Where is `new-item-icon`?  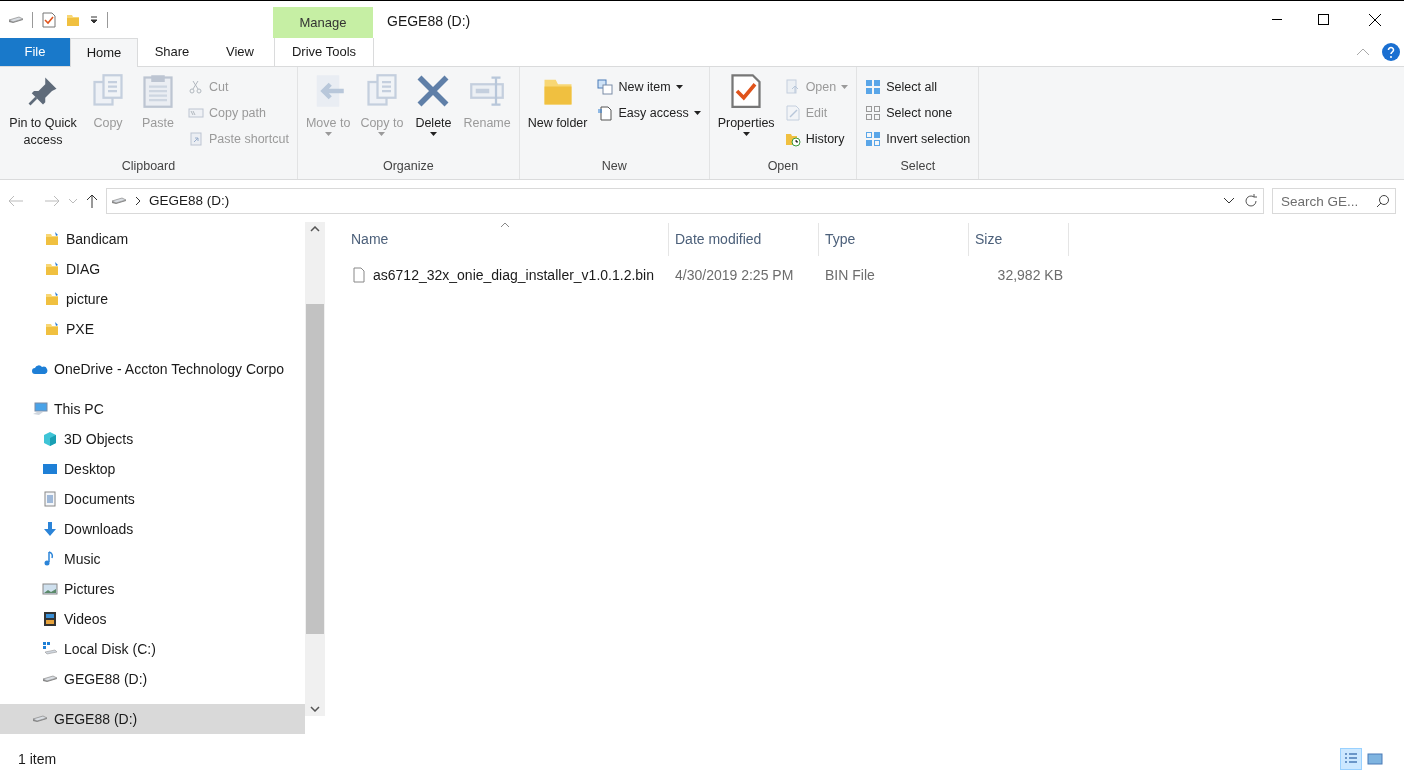
new-item-icon is located at coordinates (605, 87).